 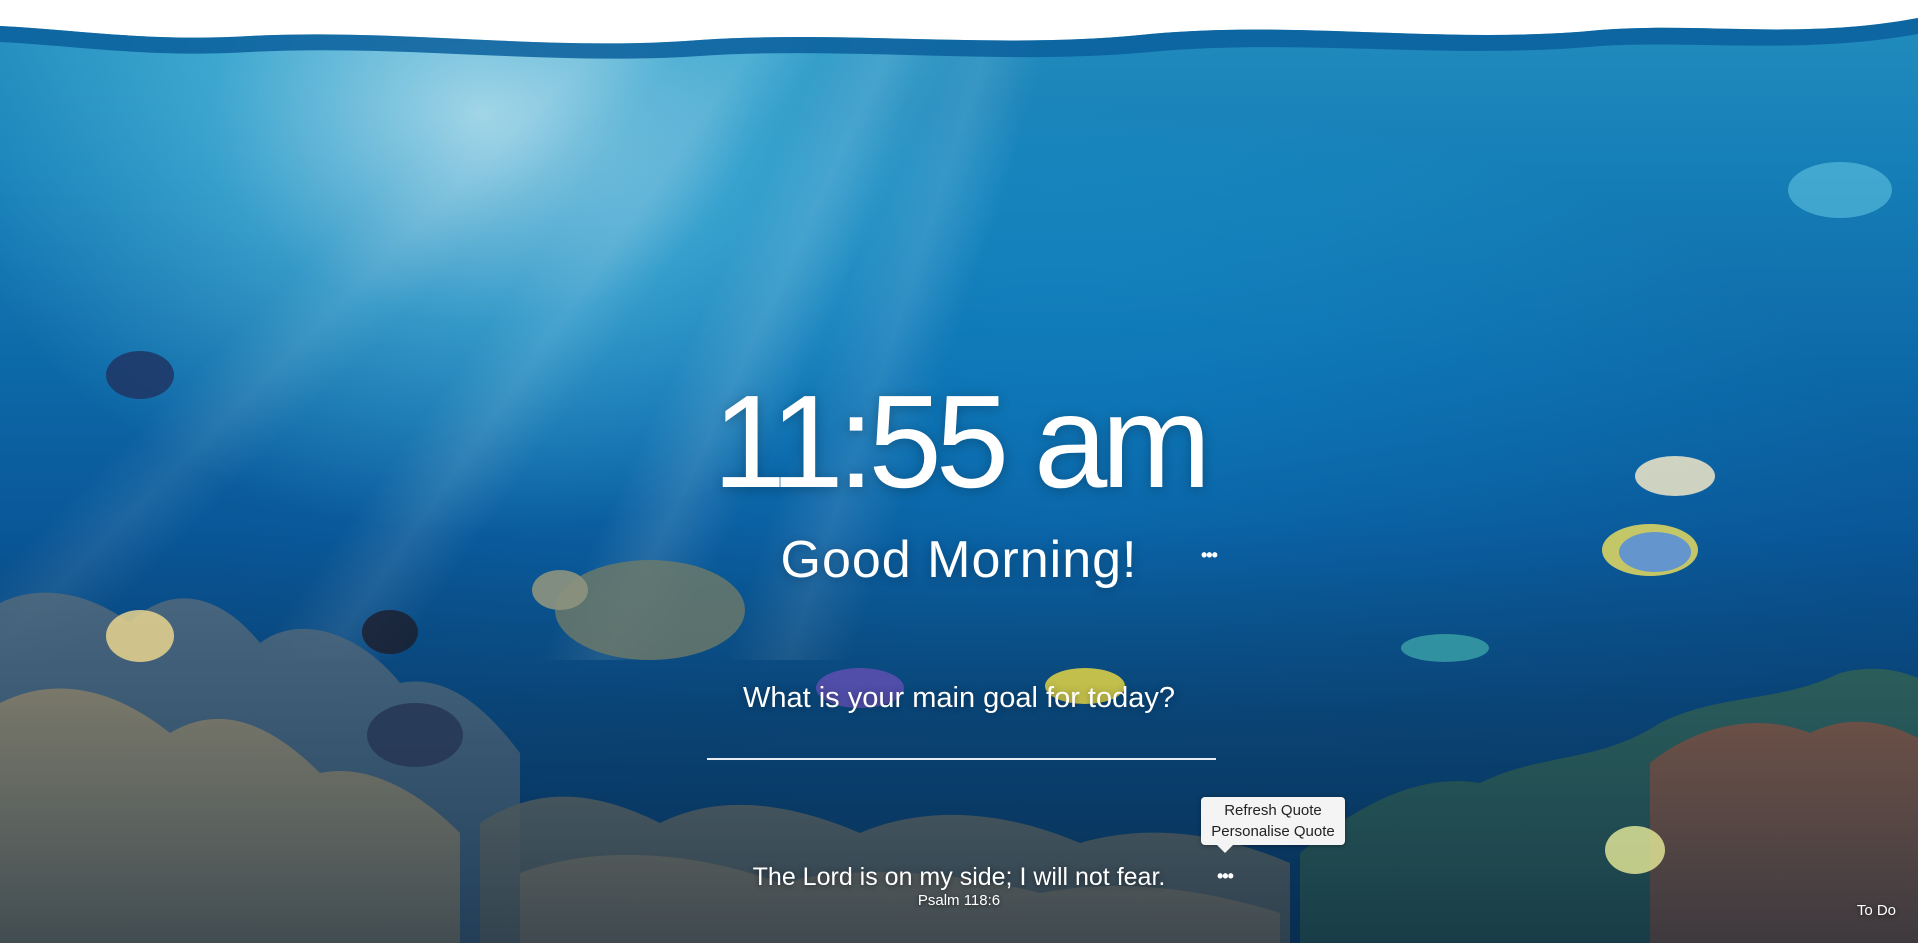 I want to click on quote-more-icon: •••, so click(x=1225, y=876).